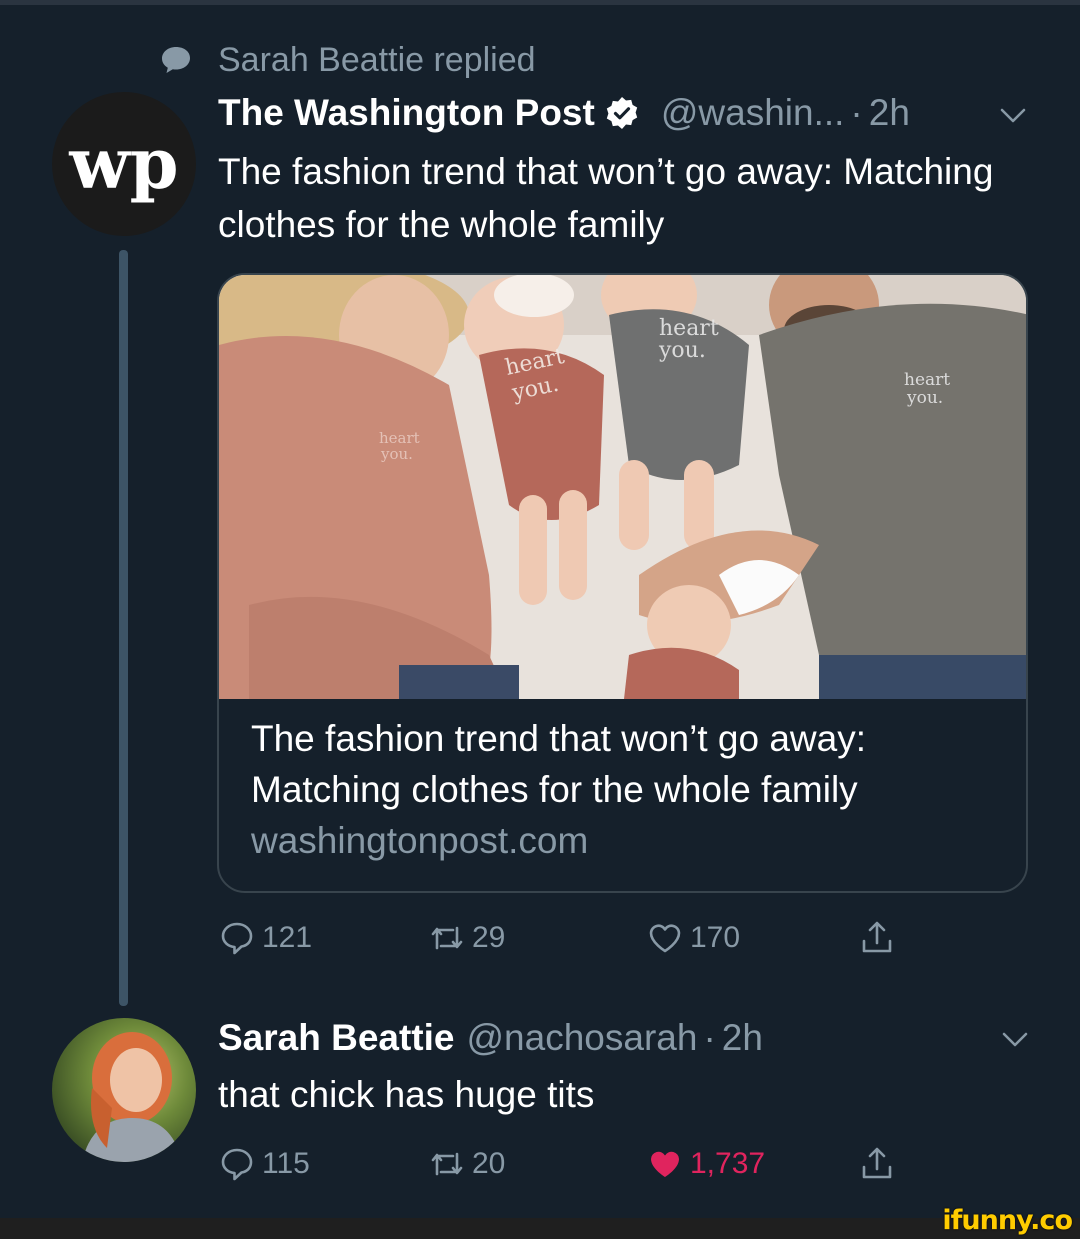  I want to click on like-button: 1,737, so click(705, 1164).